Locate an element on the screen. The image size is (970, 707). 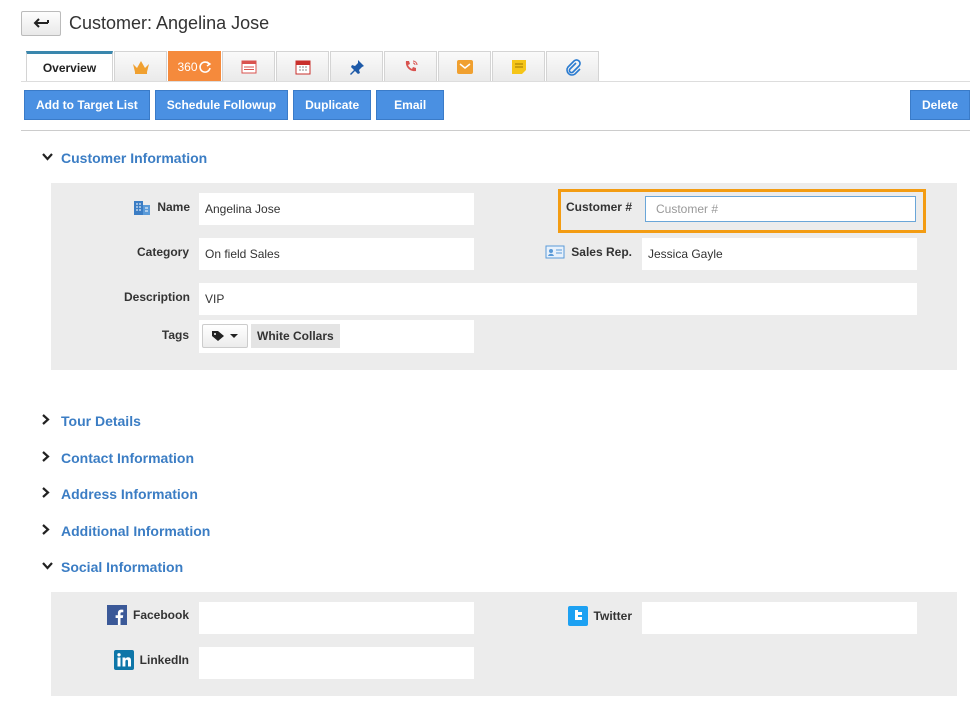
customer-number-label: Customer # is located at coordinates (598, 207).